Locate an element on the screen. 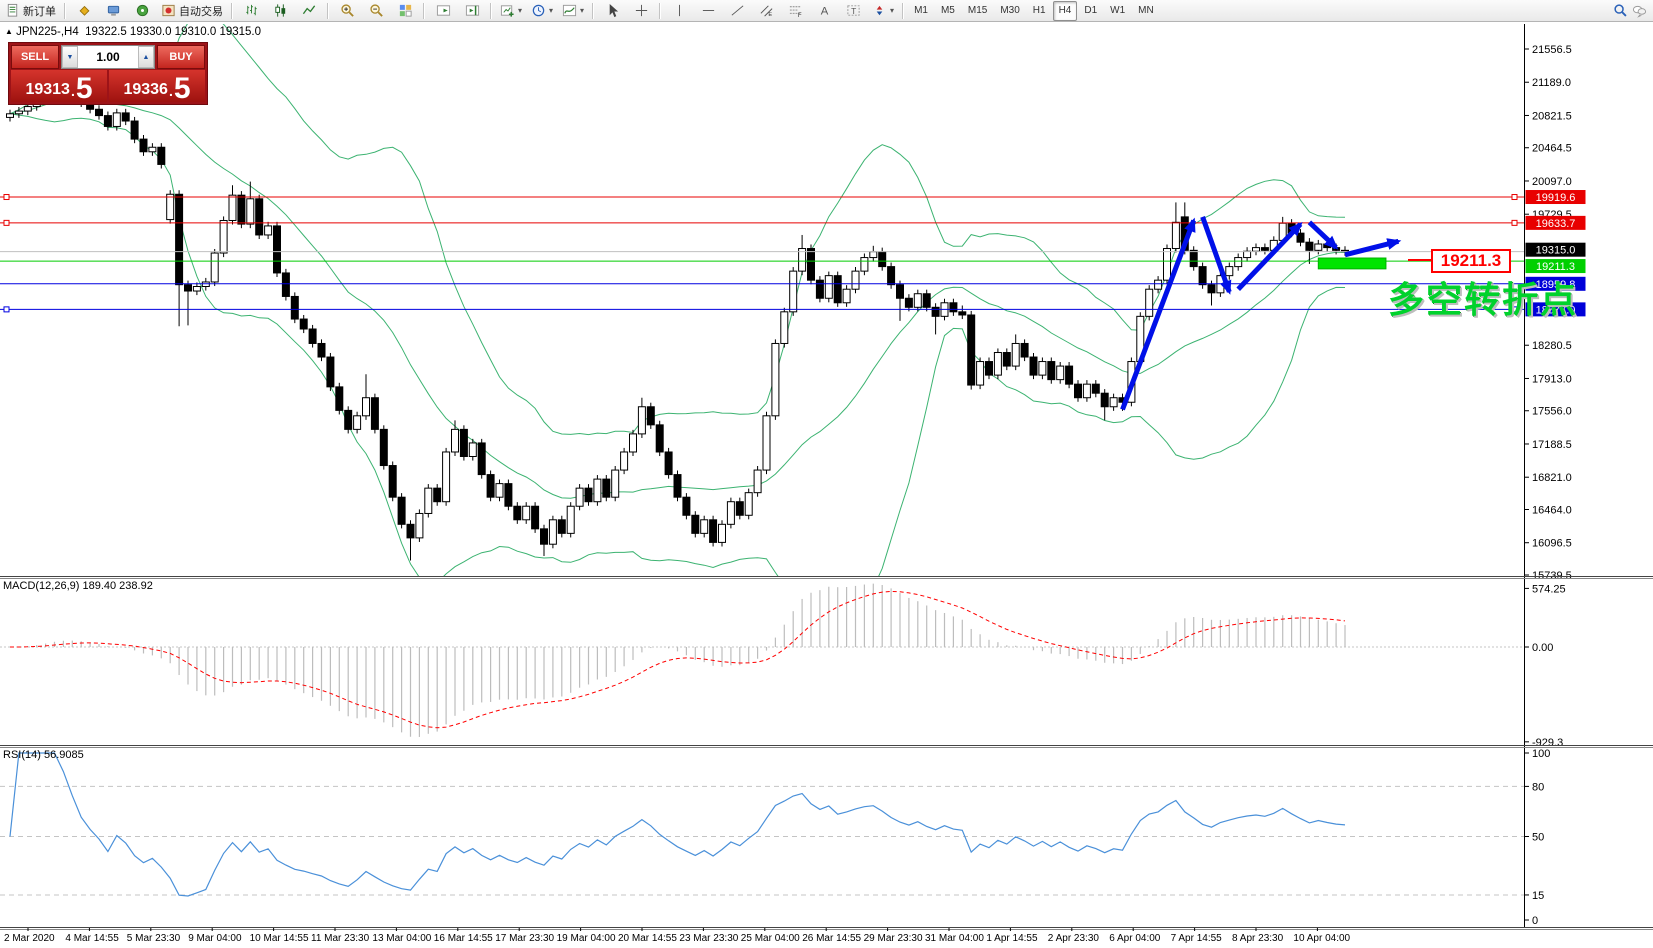  chat-icon is located at coordinates (1639, 10).